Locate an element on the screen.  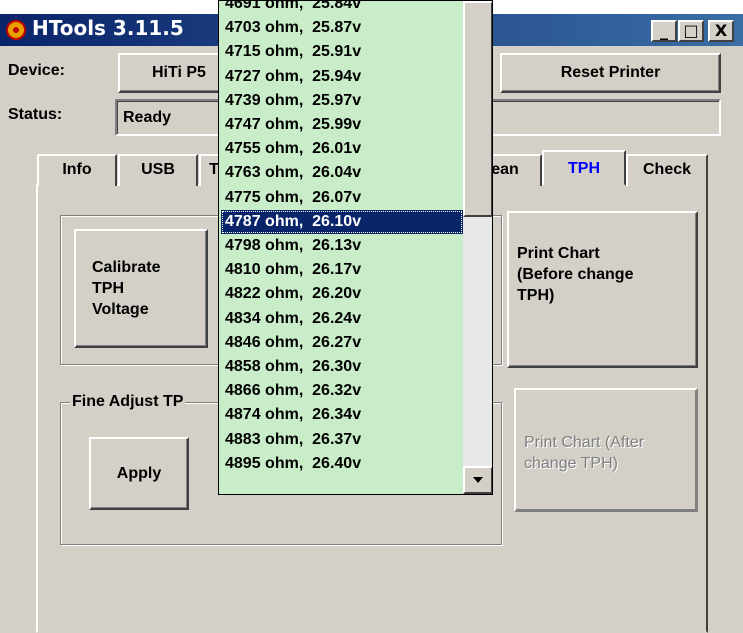
voltage-option: 4755 ohm, 26.01v is located at coordinates (342, 149).